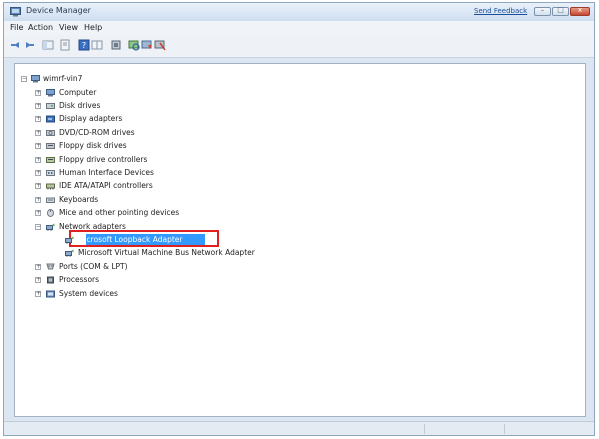 This screenshot has height=439, width=599. What do you see at coordinates (134, 45) in the screenshot?
I see `scan-for-hardware-changes-icon` at bounding box center [134, 45].